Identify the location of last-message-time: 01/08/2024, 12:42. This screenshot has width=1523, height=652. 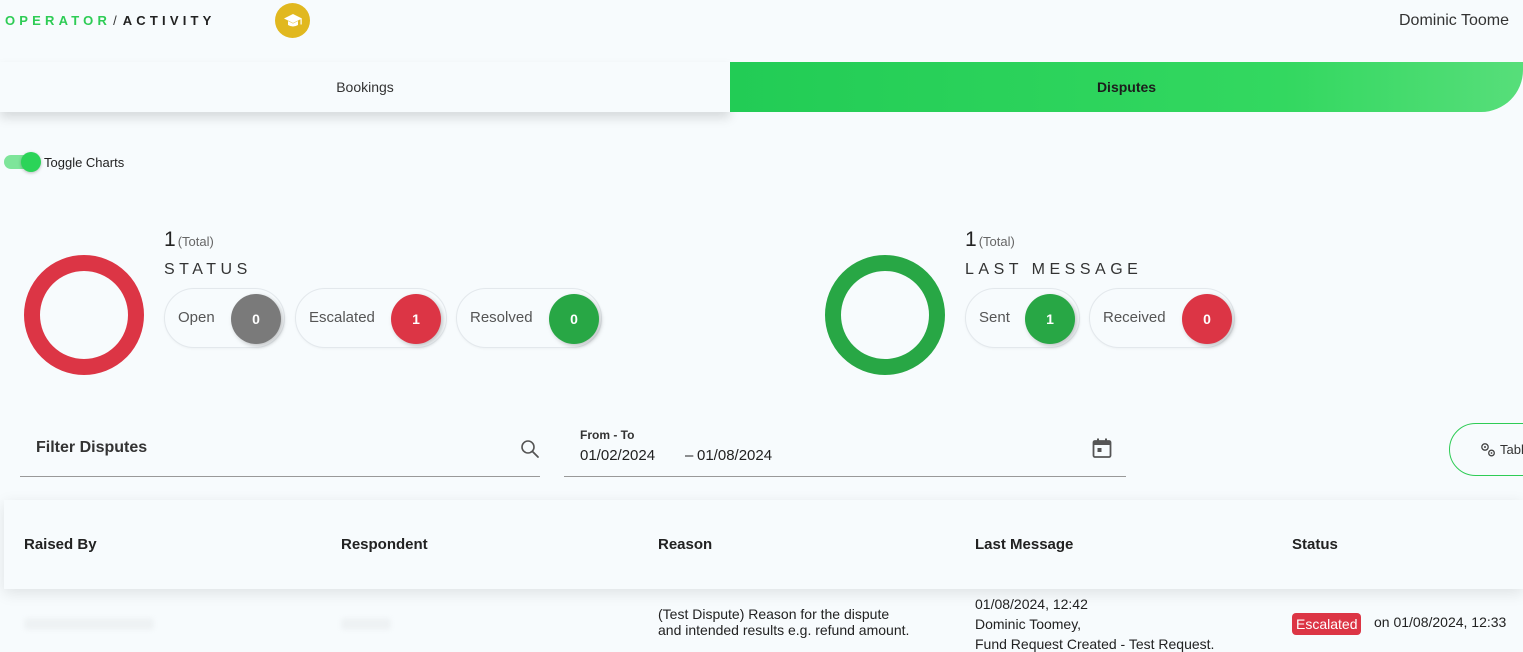
(1031, 604).